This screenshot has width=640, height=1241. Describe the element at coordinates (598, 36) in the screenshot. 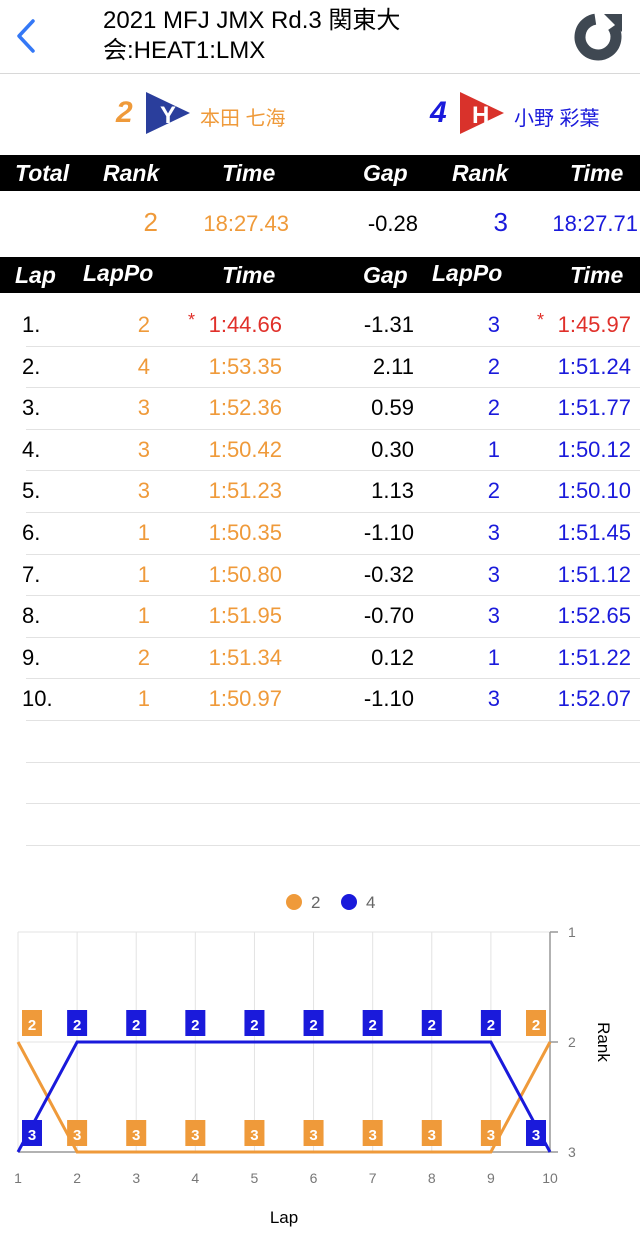

I see `refresh-icon` at that location.